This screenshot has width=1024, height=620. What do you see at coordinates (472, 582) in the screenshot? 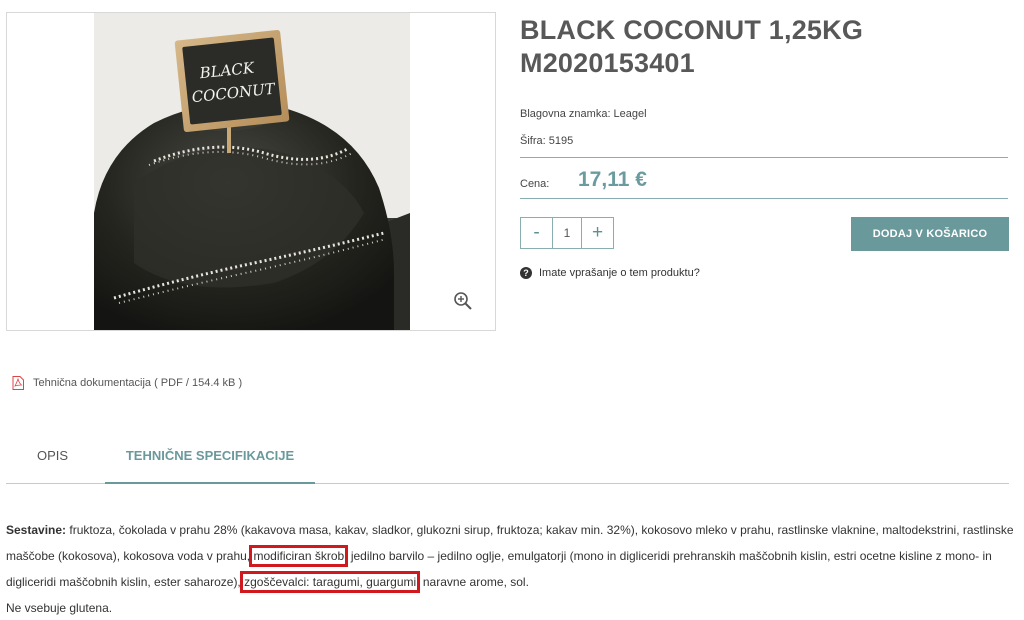
I see `ingredients-text: , naravne arome, sol.` at bounding box center [472, 582].